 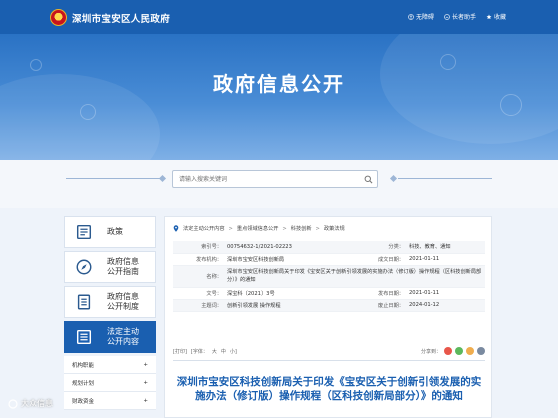 I want to click on share-label: 分享到：, so click(x=430, y=351).